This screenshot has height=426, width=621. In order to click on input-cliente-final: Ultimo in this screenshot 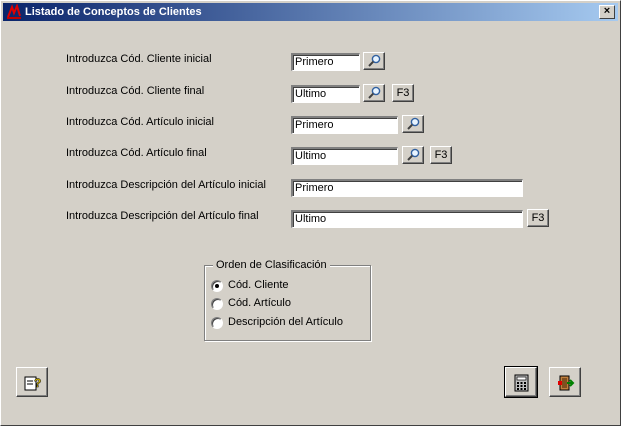, I will do `click(325, 94)`.